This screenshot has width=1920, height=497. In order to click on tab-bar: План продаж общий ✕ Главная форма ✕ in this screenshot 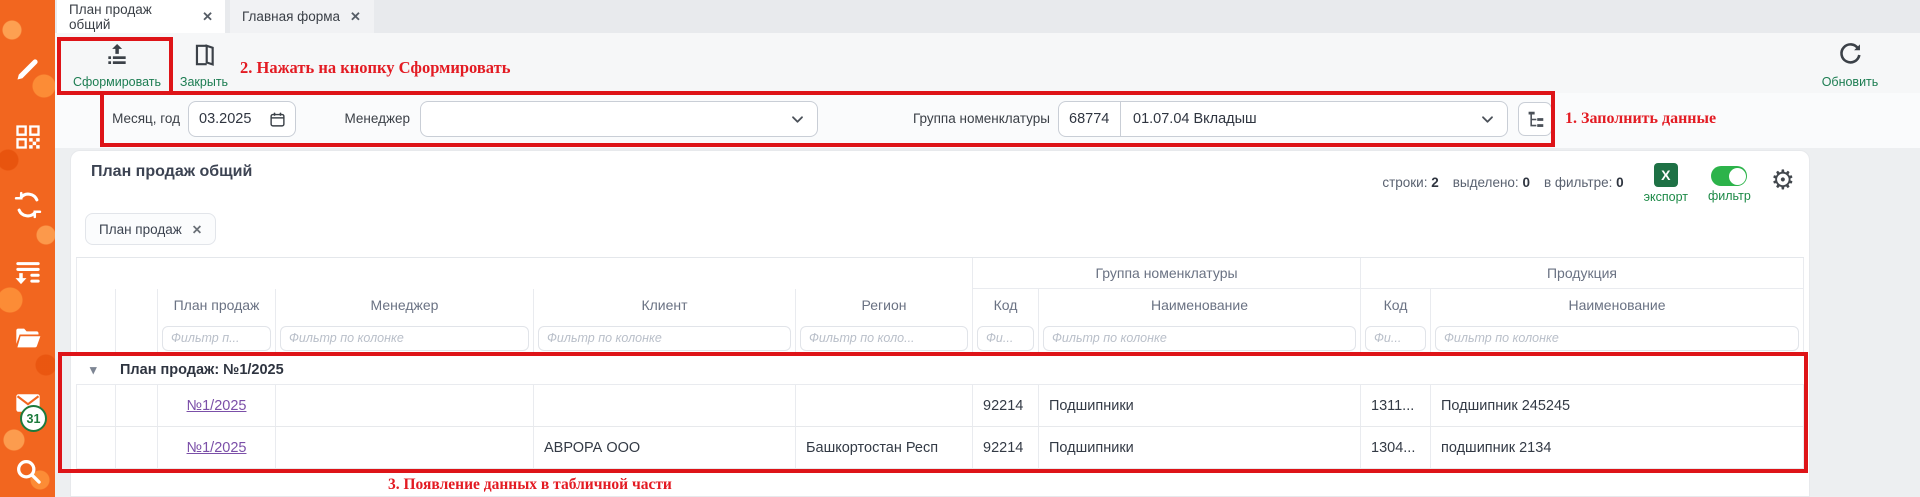, I will do `click(987, 16)`.